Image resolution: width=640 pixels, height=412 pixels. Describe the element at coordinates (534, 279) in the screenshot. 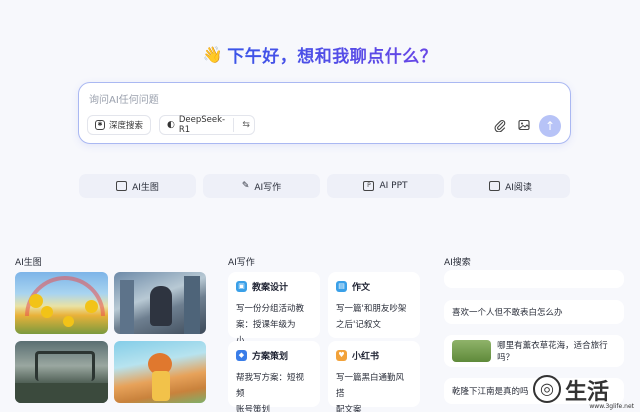

I see `search-item-placeholder-top` at that location.